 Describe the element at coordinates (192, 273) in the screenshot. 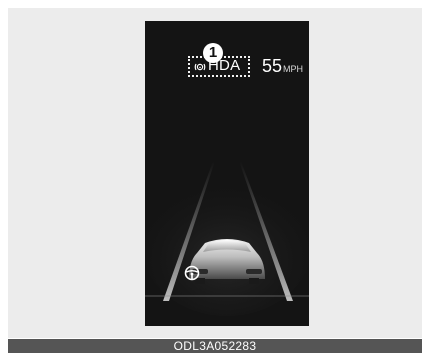

I see `steering-wheel-icon` at that location.